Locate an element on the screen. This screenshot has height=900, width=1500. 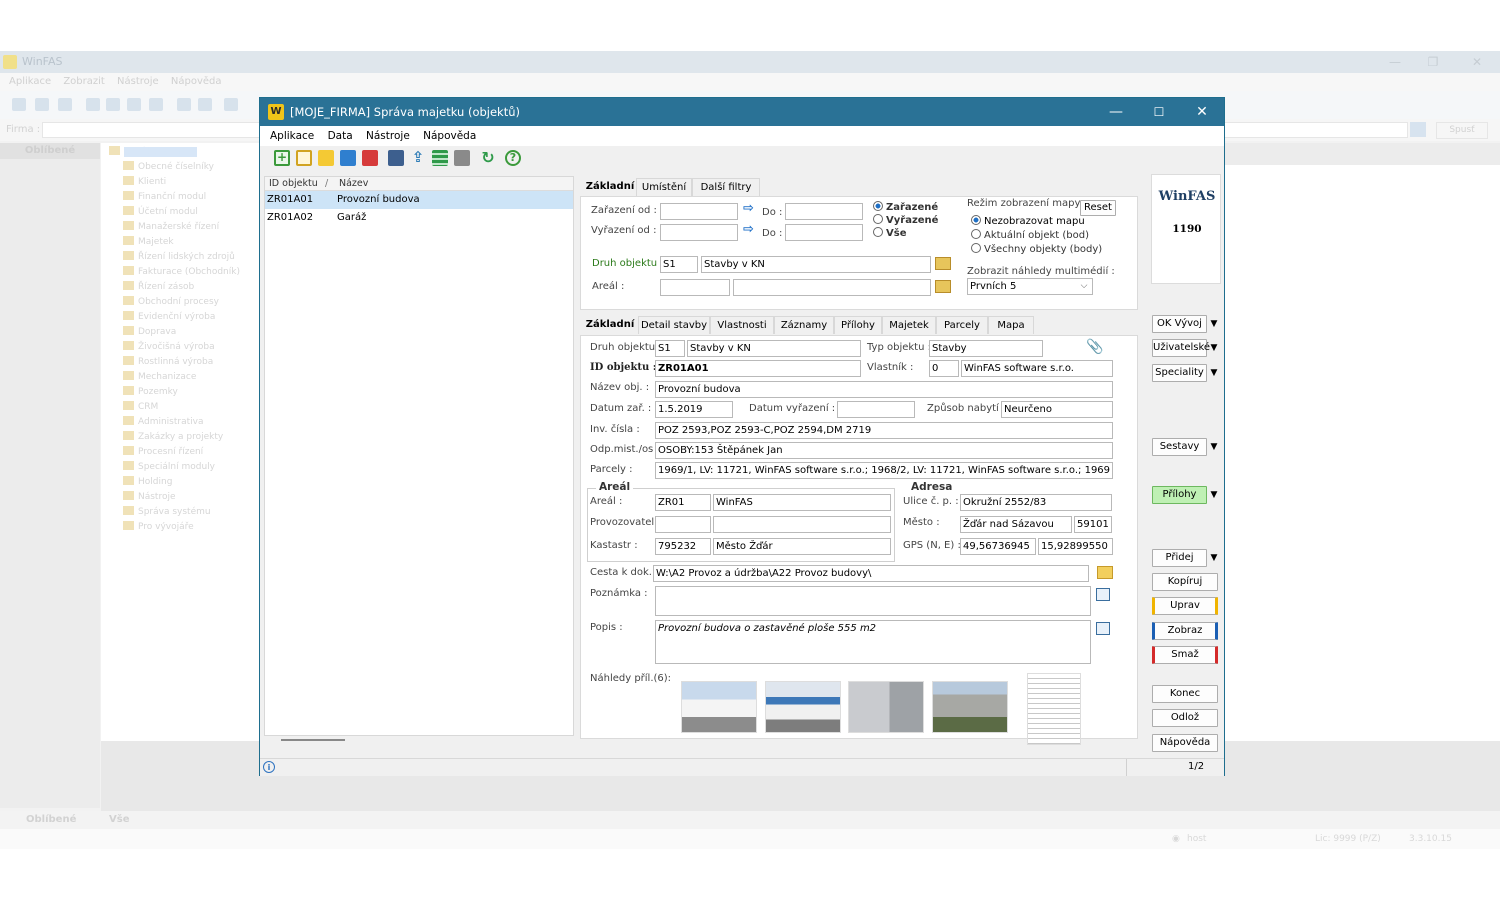
tree-item: Administrativa is located at coordinates (184, 422).